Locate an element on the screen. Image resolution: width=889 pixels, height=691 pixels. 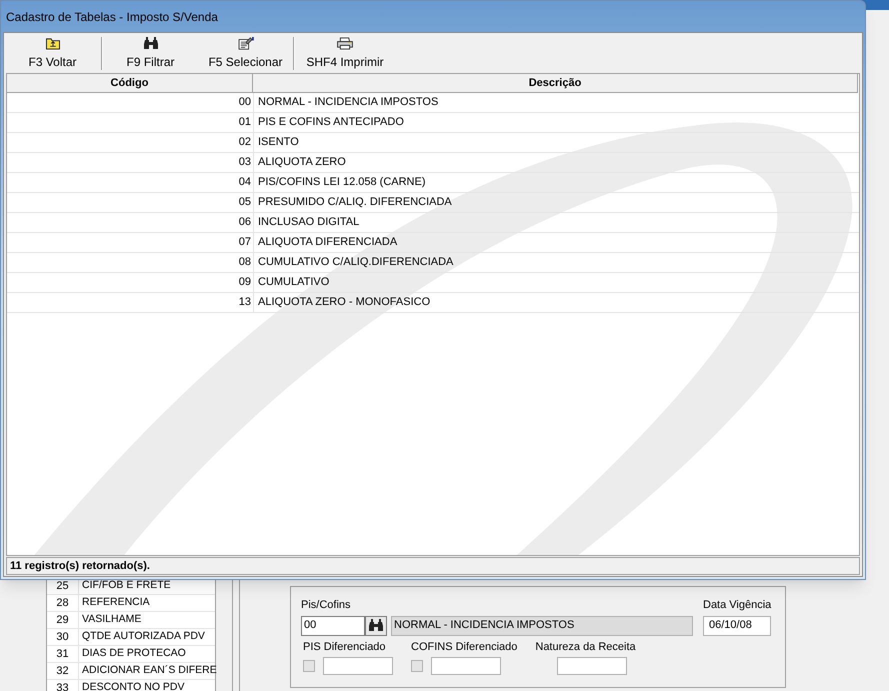
list-cell: 28 is located at coordinates (63, 603).